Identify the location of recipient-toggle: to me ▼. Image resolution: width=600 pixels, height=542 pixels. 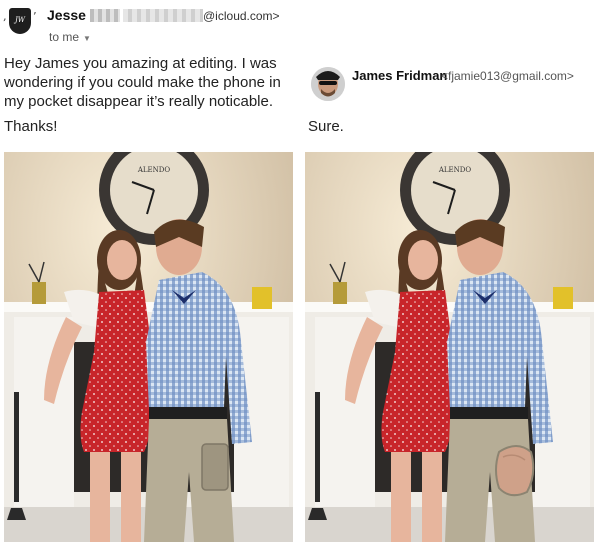
(70, 37).